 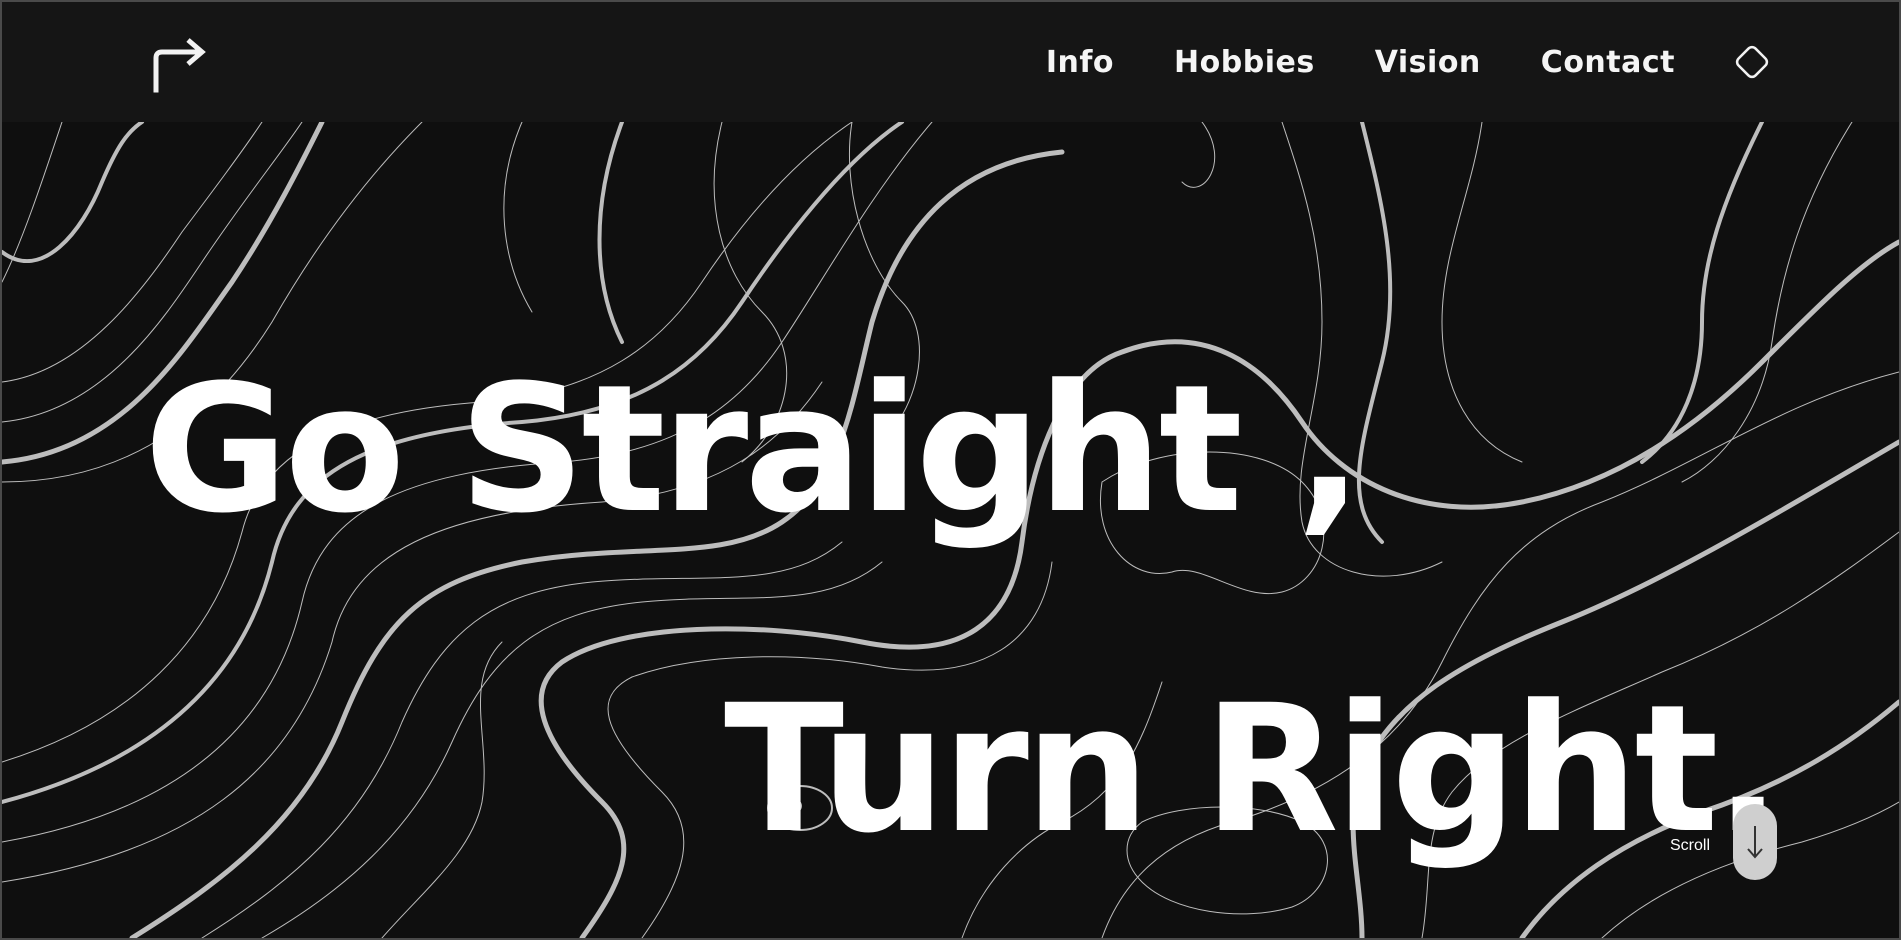 I want to click on arrow-down-icon, so click(x=1755, y=842).